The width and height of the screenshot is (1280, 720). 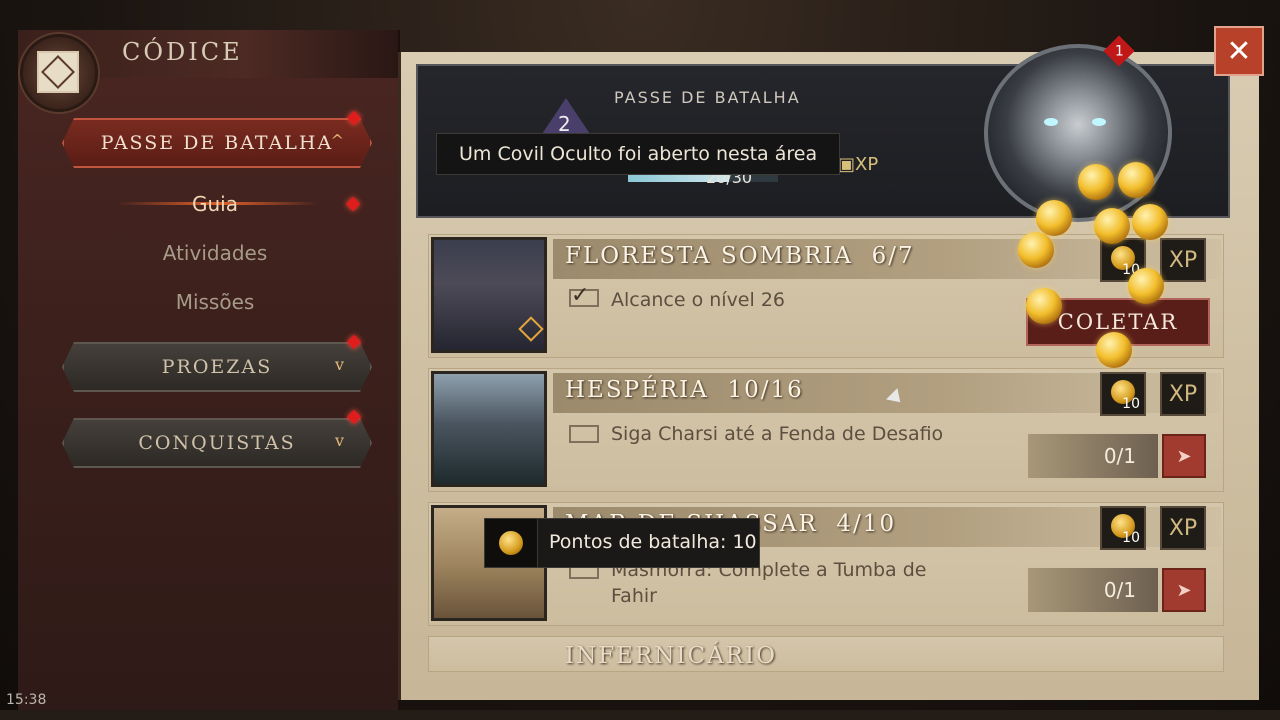 What do you see at coordinates (182, 52) in the screenshot?
I see `page-title: CÓDICE` at bounding box center [182, 52].